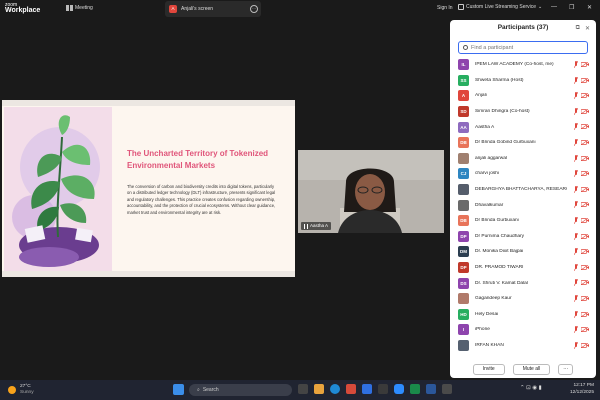 The image size is (600, 400). Describe the element at coordinates (240, 390) in the screenshot. I see `taskbar-search: ⌕ Search` at that location.